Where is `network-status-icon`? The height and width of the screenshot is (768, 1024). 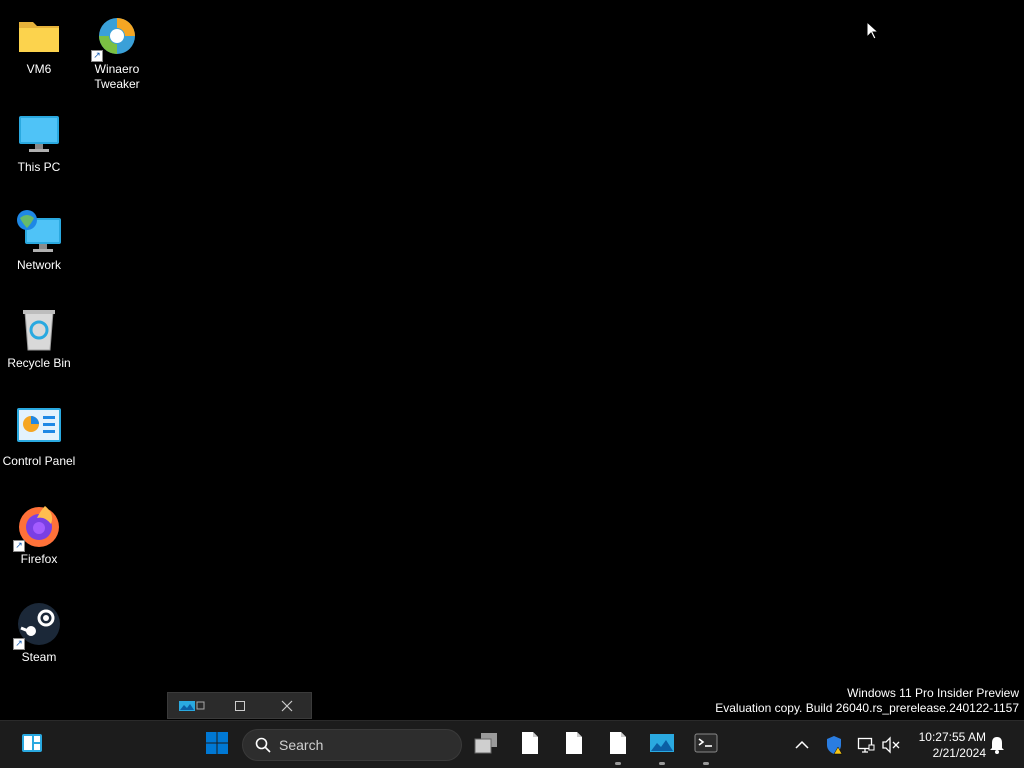
network-status-icon is located at coordinates (866, 745).